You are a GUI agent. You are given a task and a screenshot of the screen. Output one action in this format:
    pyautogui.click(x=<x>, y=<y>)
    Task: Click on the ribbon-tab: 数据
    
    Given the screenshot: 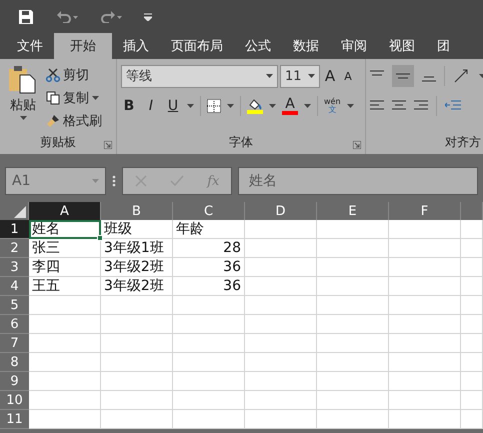 What is the action you would take?
    pyautogui.click(x=306, y=46)
    